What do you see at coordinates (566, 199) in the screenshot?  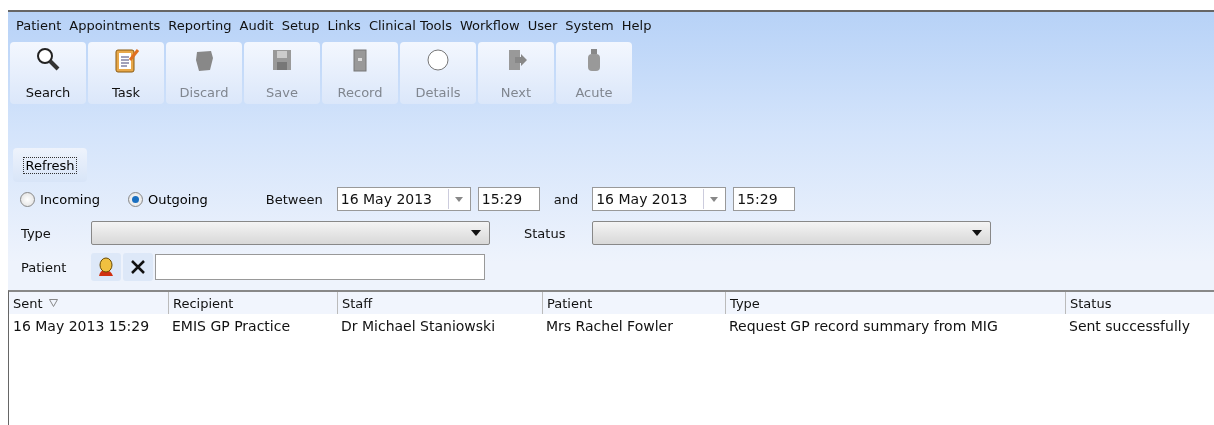 I see `and-label: and` at bounding box center [566, 199].